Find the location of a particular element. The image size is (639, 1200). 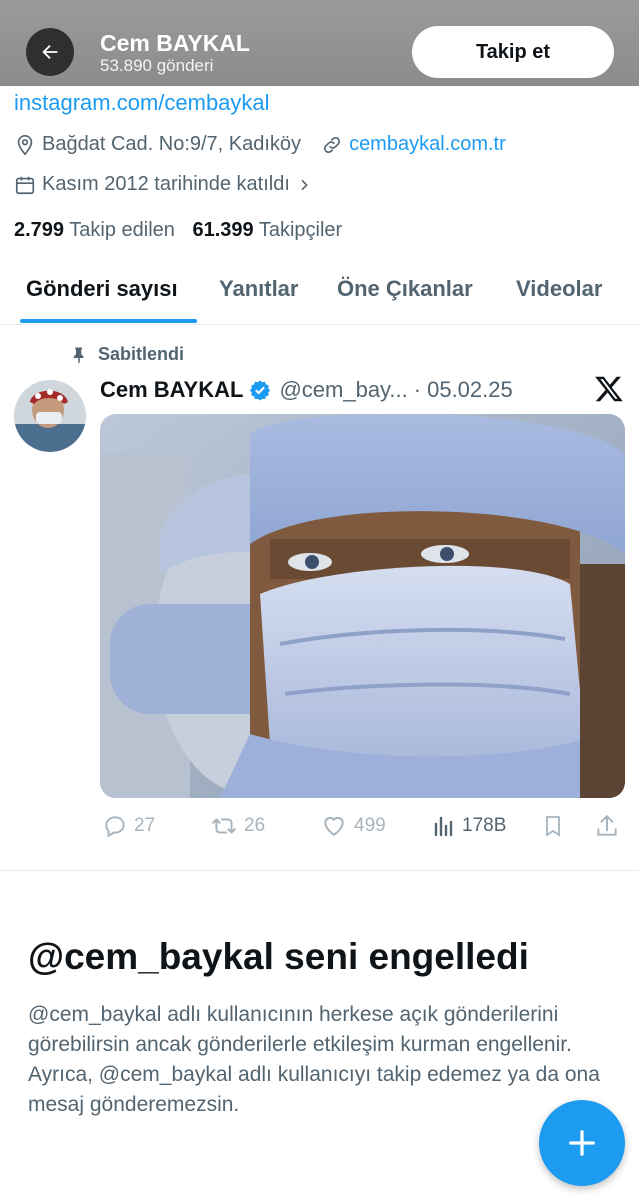

profile-header-bar: Cem BAYKAL 53.890 gönderi Takip et is located at coordinates (319, 43).